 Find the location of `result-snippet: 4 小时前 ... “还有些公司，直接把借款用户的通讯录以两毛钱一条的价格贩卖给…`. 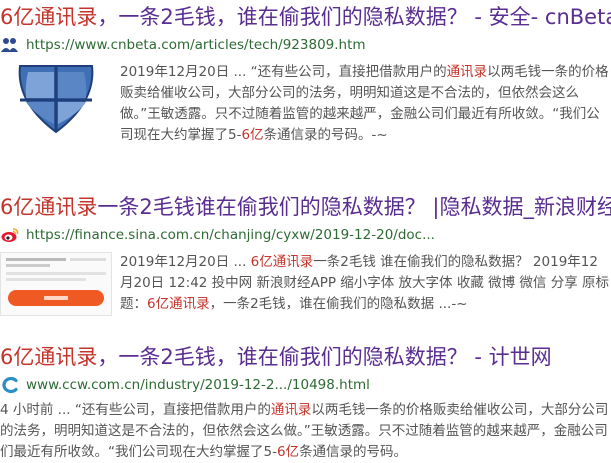

result-snippet: 4 小时前 ... “还有些公司，直接把借款用户的通讯录以两毛钱一条的价格贩卖给… is located at coordinates (305, 431).